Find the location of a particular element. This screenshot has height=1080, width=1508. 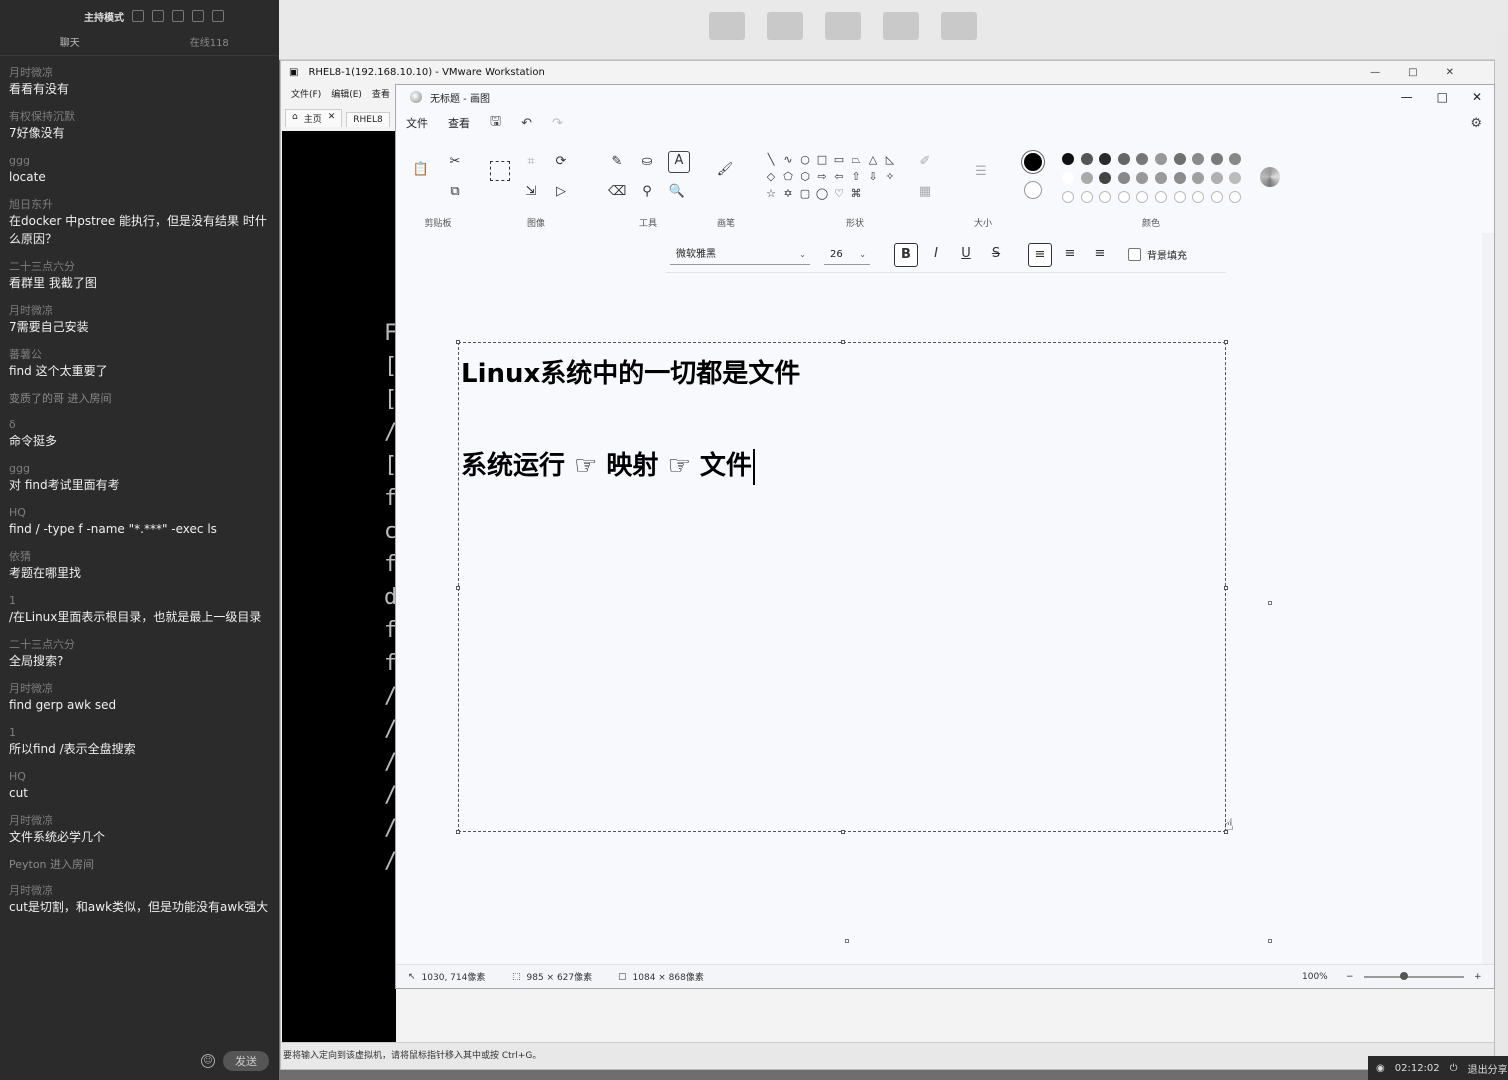

shape-triangle-icon: △ is located at coordinates (873, 159).